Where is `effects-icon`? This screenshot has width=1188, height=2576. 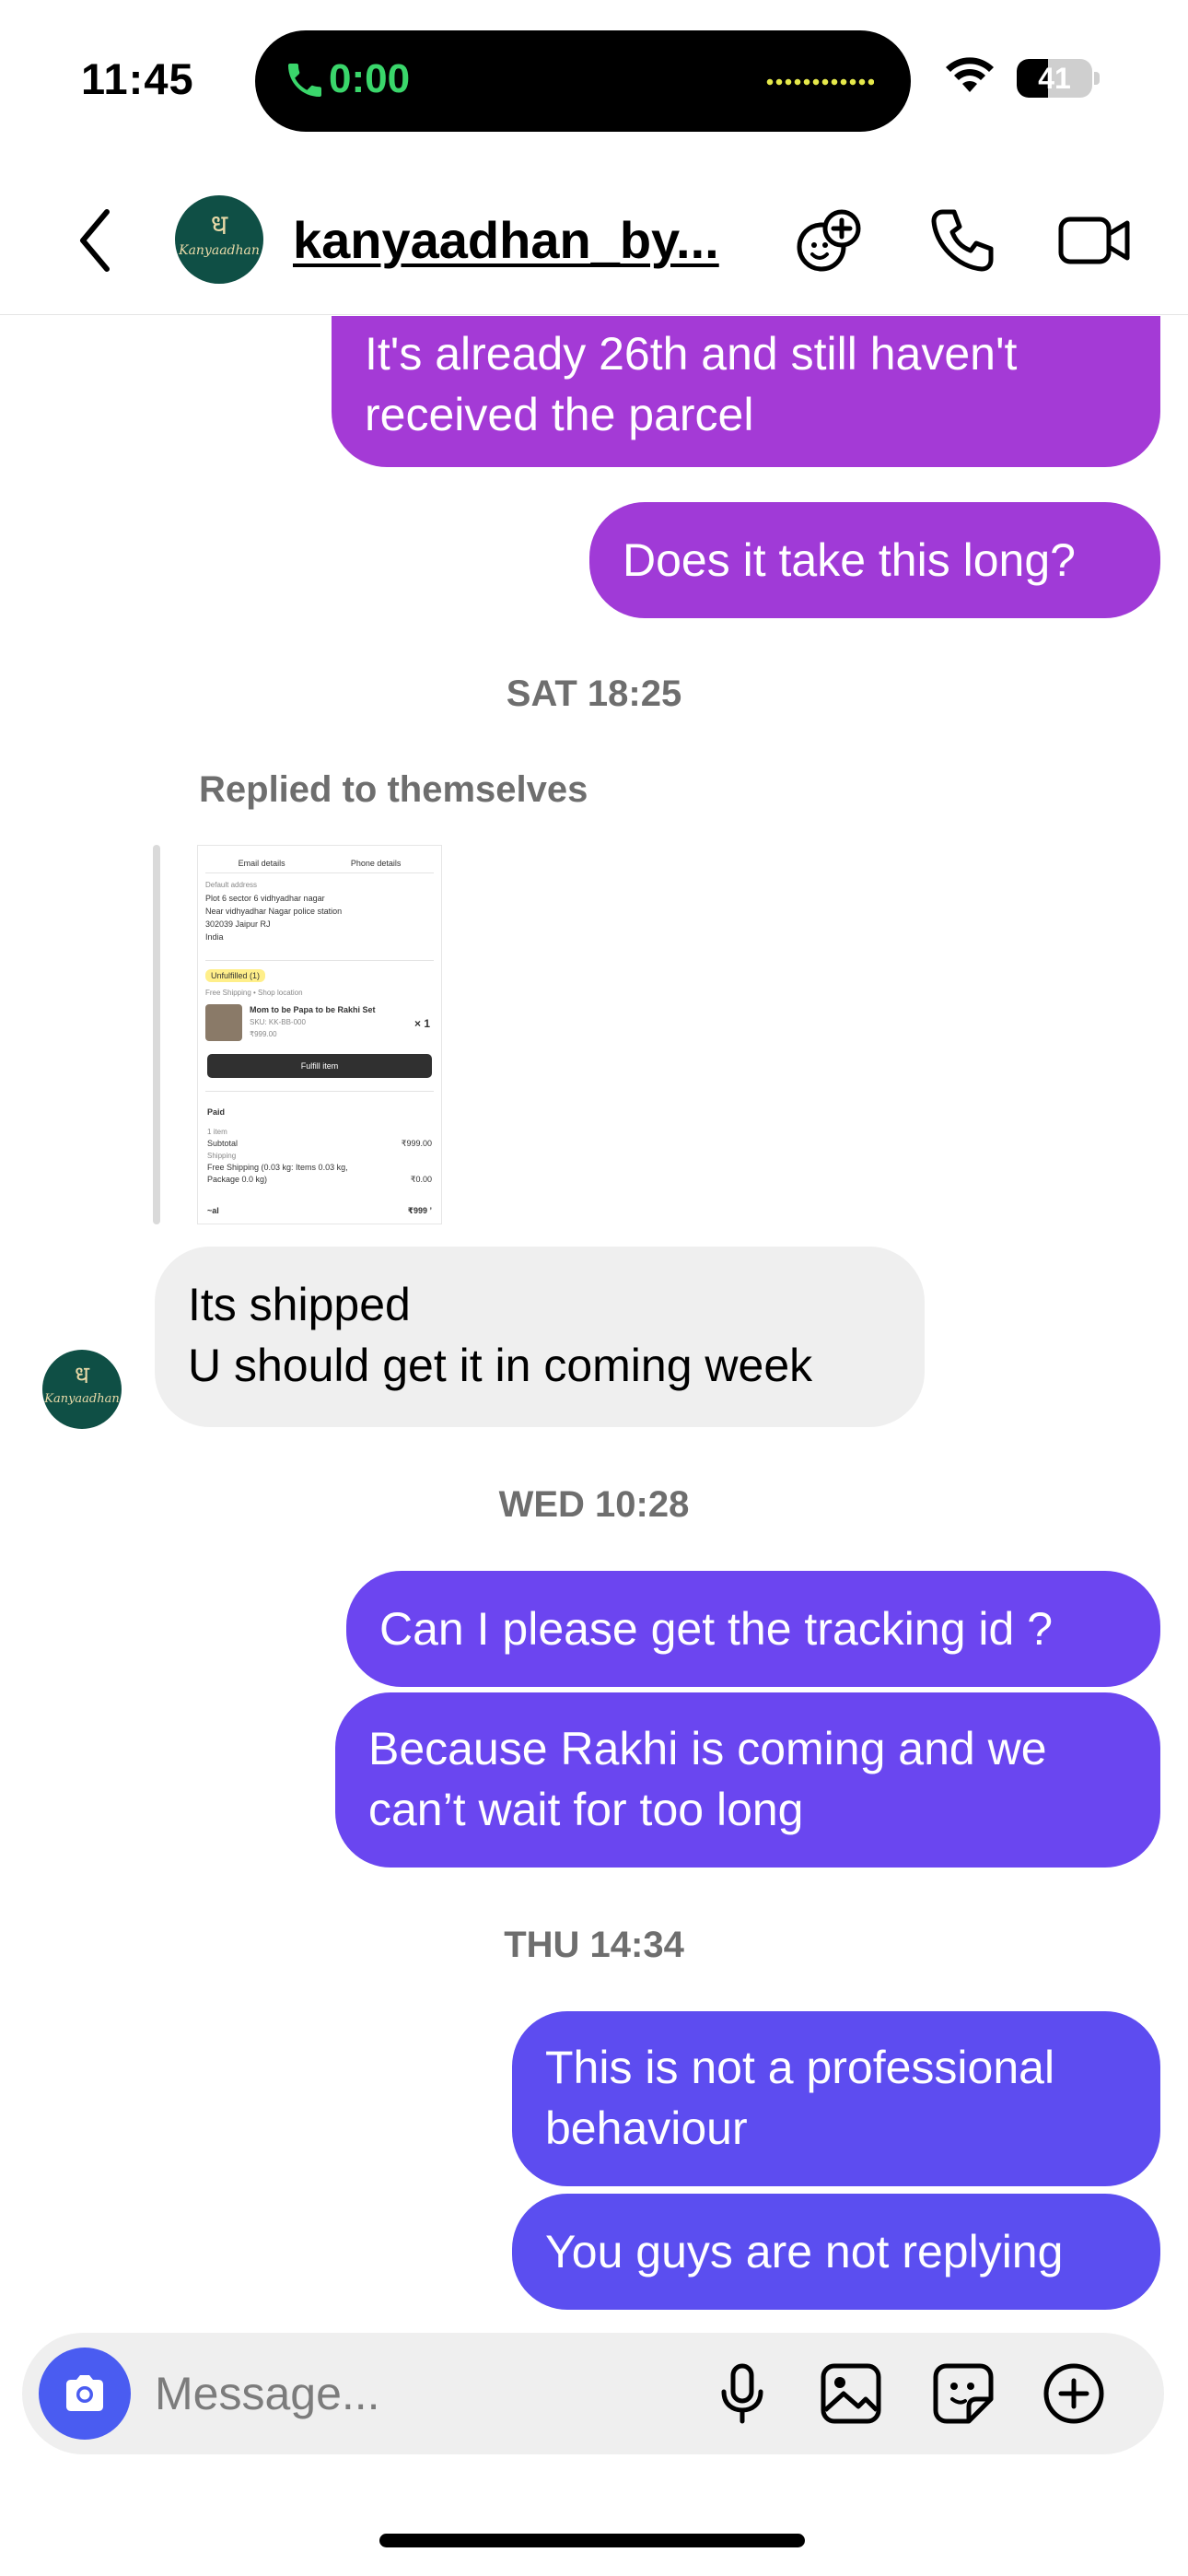 effects-icon is located at coordinates (829, 240).